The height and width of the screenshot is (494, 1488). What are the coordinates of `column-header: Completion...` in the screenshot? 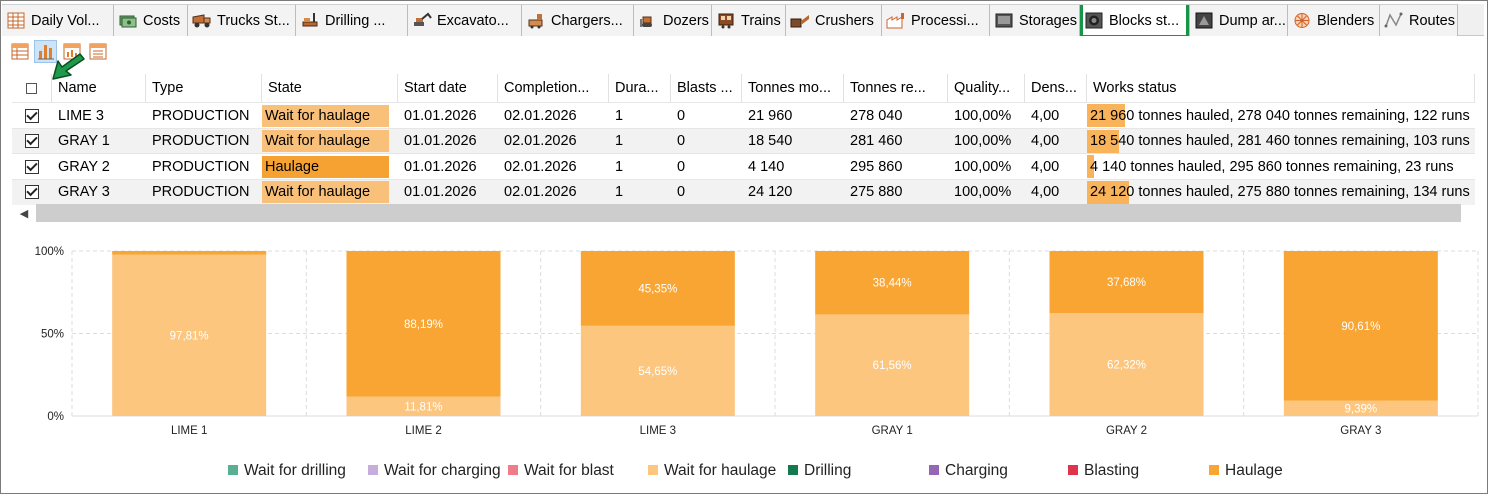 It's located at (553, 88).